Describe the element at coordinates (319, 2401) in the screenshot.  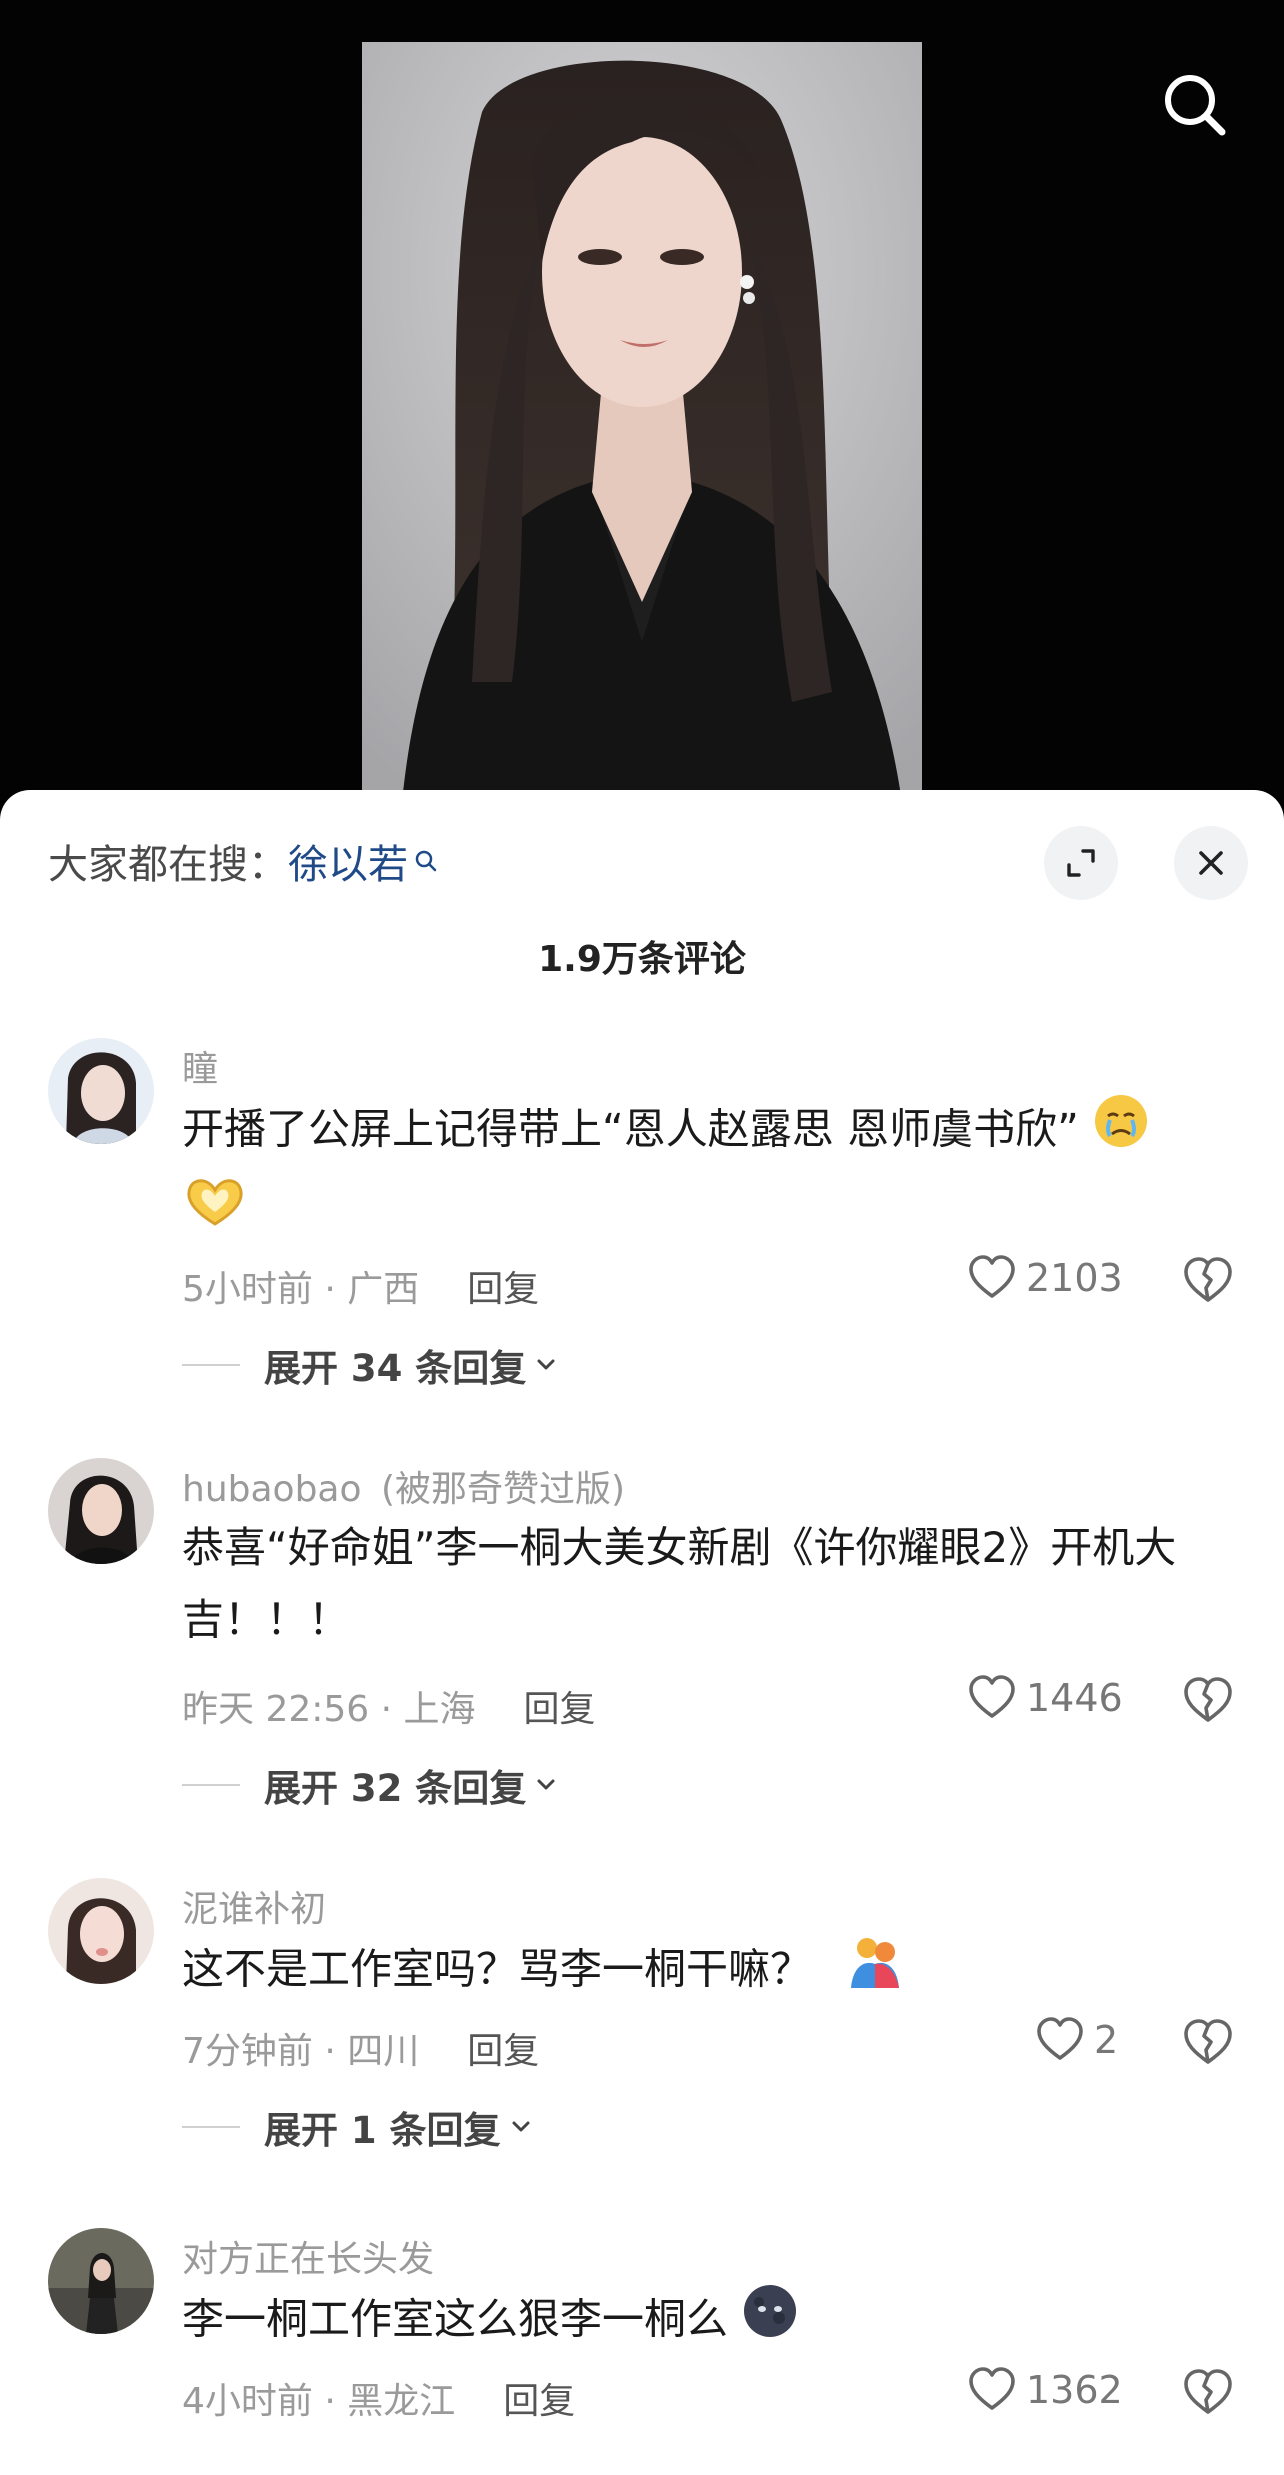
I see `comment-time-location: 4小时前 · 黑龙江` at that location.